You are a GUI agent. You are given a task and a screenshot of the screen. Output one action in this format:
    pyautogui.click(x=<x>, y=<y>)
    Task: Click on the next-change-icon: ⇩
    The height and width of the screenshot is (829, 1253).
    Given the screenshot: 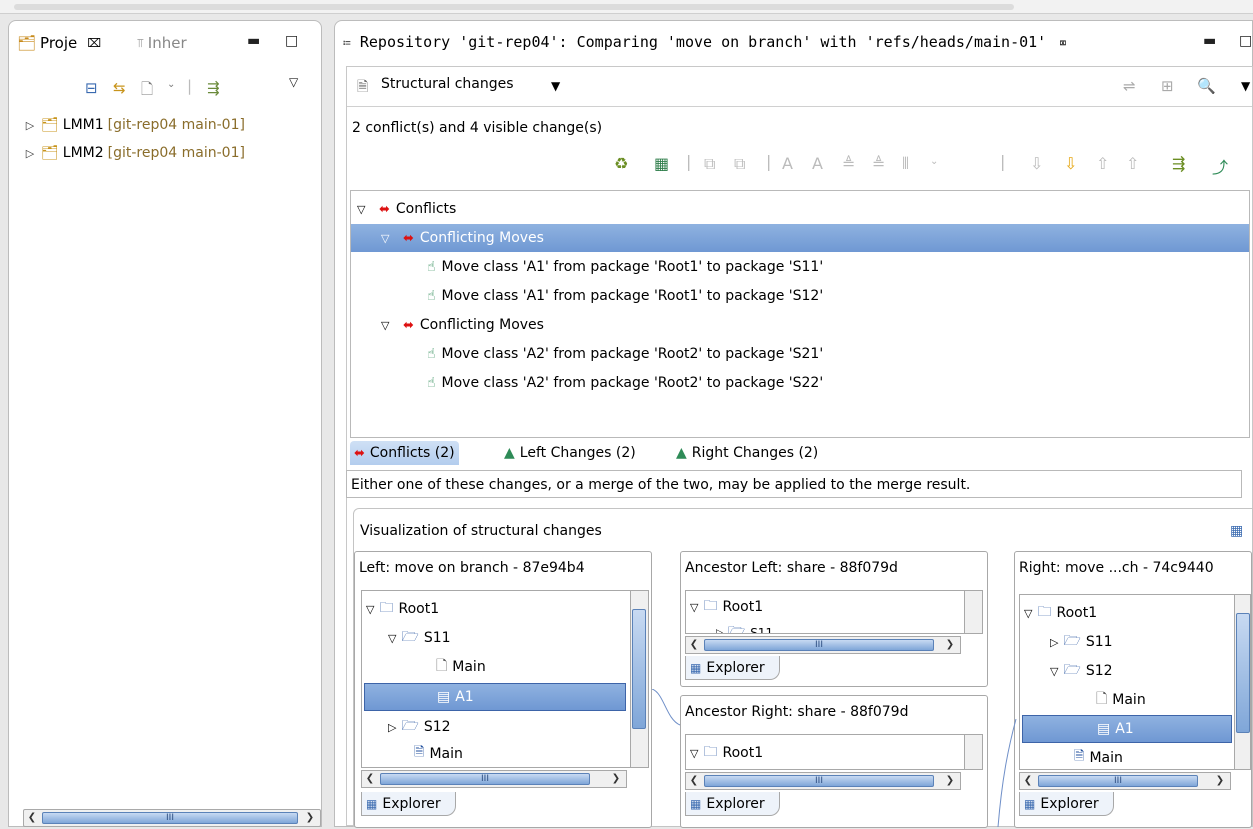 What is the action you would take?
    pyautogui.click(x=1036, y=163)
    